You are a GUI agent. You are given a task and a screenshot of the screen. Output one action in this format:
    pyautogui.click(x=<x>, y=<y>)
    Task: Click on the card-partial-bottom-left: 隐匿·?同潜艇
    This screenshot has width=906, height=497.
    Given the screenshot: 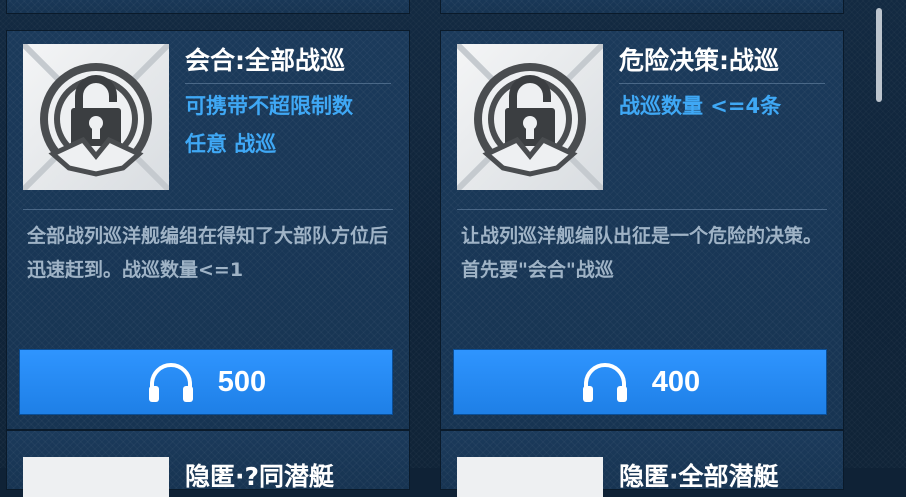 What is the action you would take?
    pyautogui.click(x=208, y=463)
    